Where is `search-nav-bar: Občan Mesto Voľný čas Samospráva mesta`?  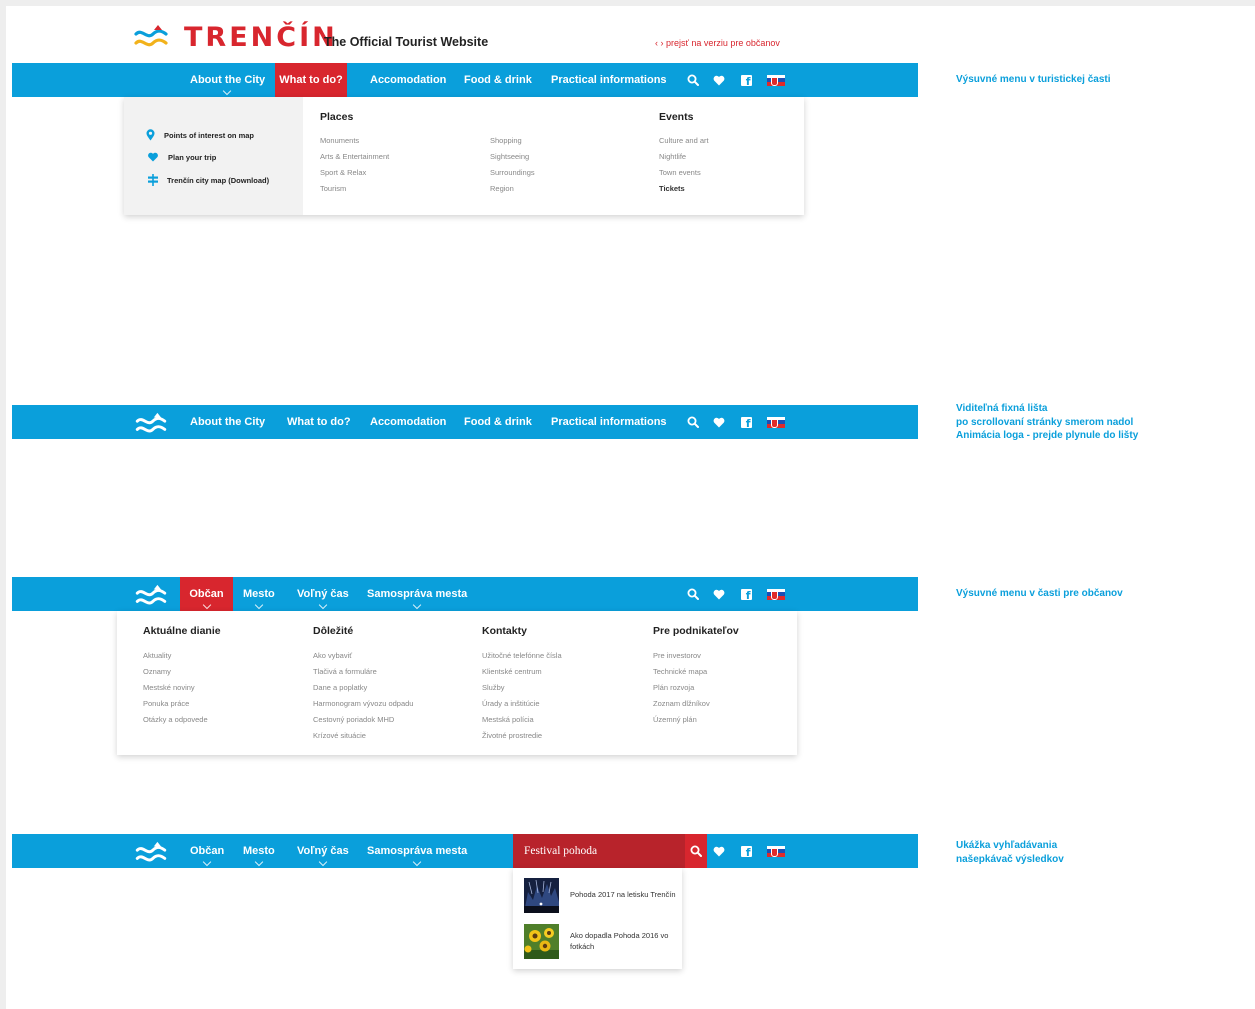 search-nav-bar: Občan Mesto Voľný čas Samospráva mesta is located at coordinates (465, 851).